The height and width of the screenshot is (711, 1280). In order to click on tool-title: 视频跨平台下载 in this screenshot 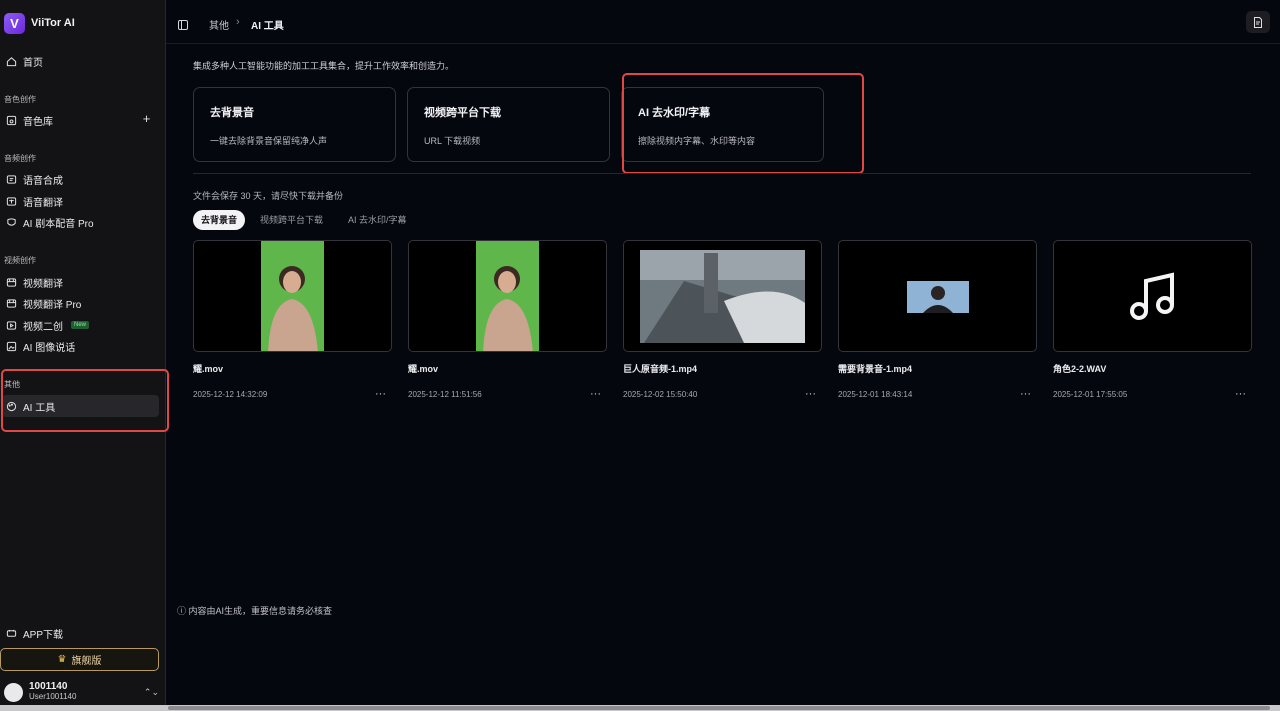, I will do `click(462, 113)`.